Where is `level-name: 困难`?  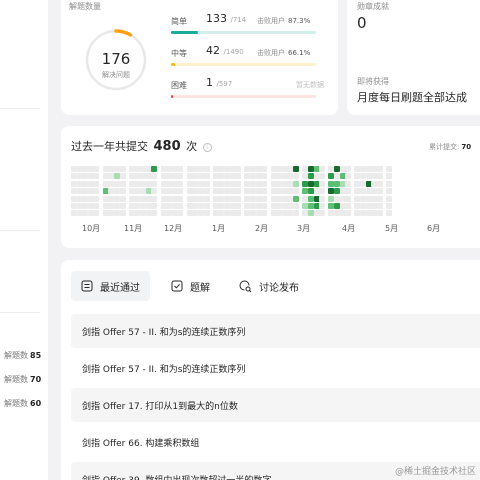
level-name: 困难 is located at coordinates (179, 85).